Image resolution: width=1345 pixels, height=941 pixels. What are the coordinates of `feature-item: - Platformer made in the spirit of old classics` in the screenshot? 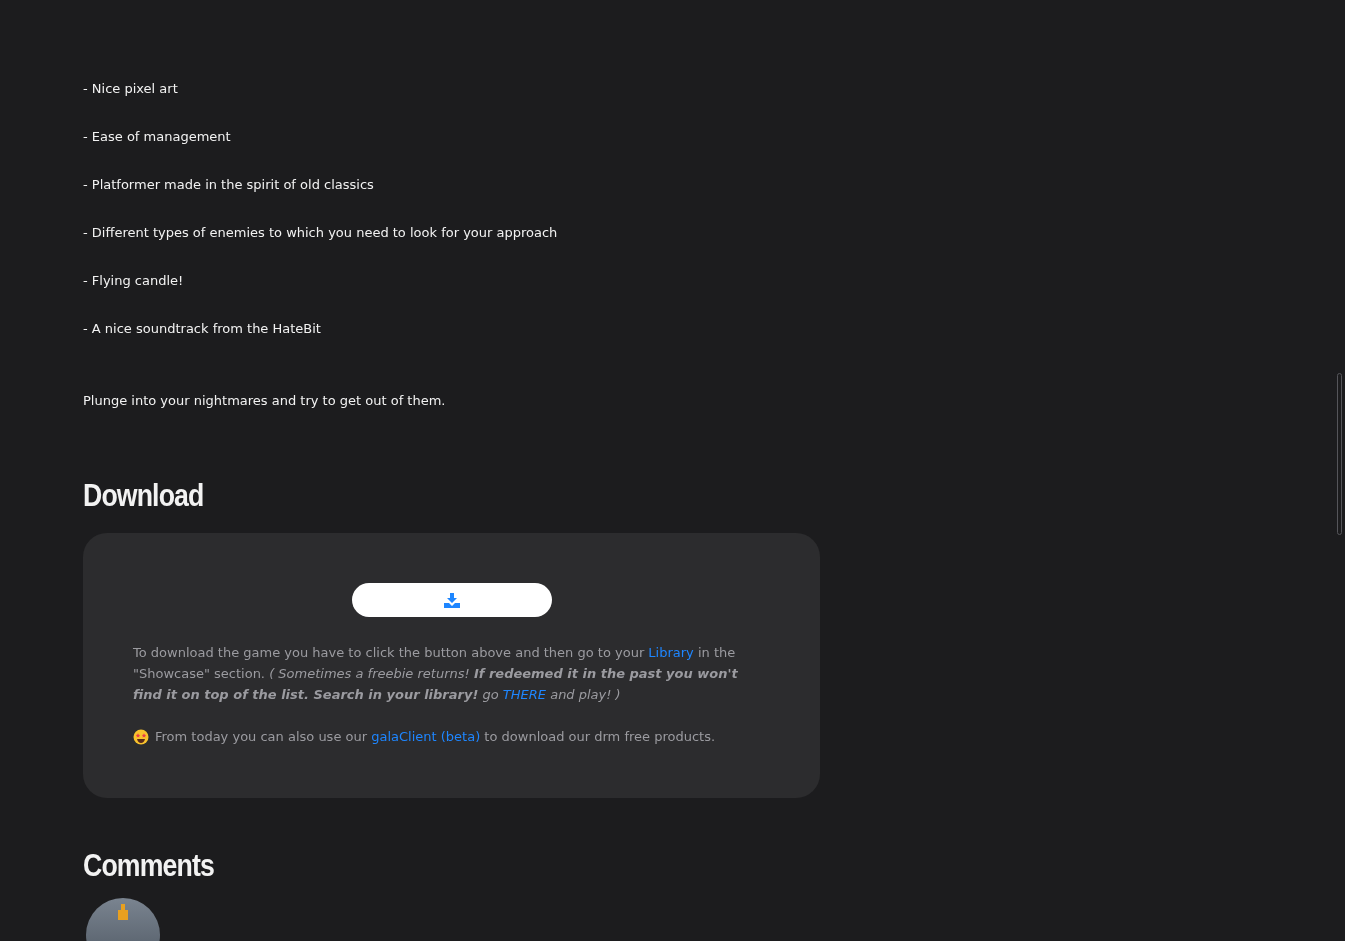 It's located at (229, 185).